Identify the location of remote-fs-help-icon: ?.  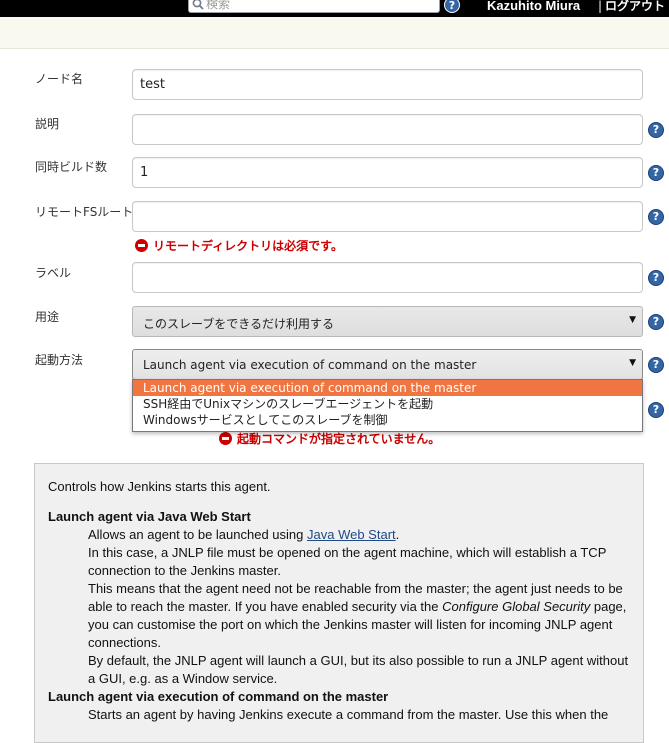
(656, 217).